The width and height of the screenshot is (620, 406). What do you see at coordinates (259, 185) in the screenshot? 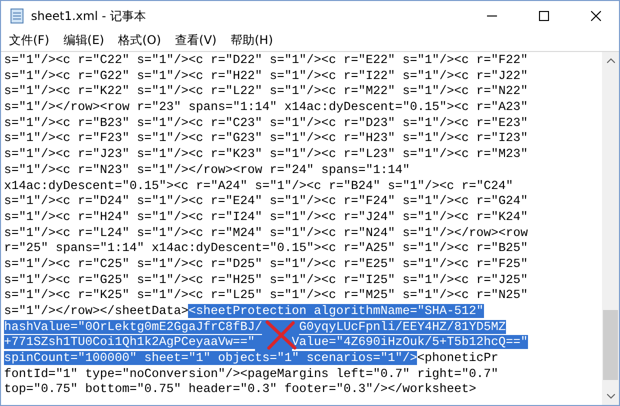
I see `text-line: x14ac:dyDescent="0.15"><c r="A24" s="1"/><c r="B24" s="1"/><c r="C24"` at bounding box center [259, 185].